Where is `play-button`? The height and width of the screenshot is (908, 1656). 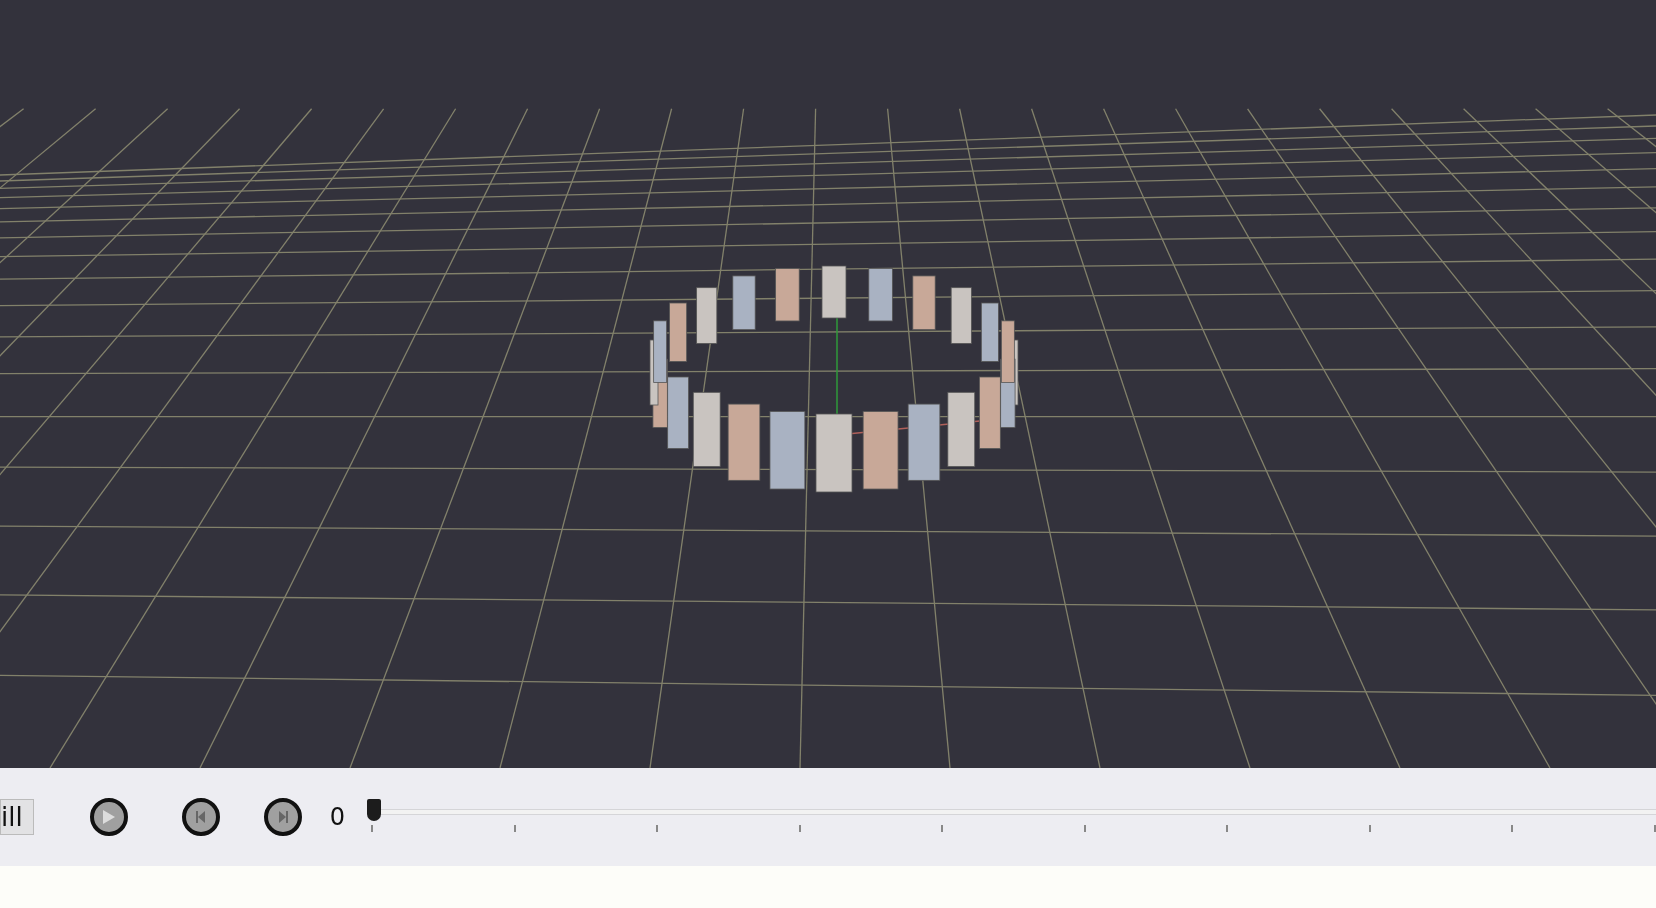
play-button is located at coordinates (108, 817).